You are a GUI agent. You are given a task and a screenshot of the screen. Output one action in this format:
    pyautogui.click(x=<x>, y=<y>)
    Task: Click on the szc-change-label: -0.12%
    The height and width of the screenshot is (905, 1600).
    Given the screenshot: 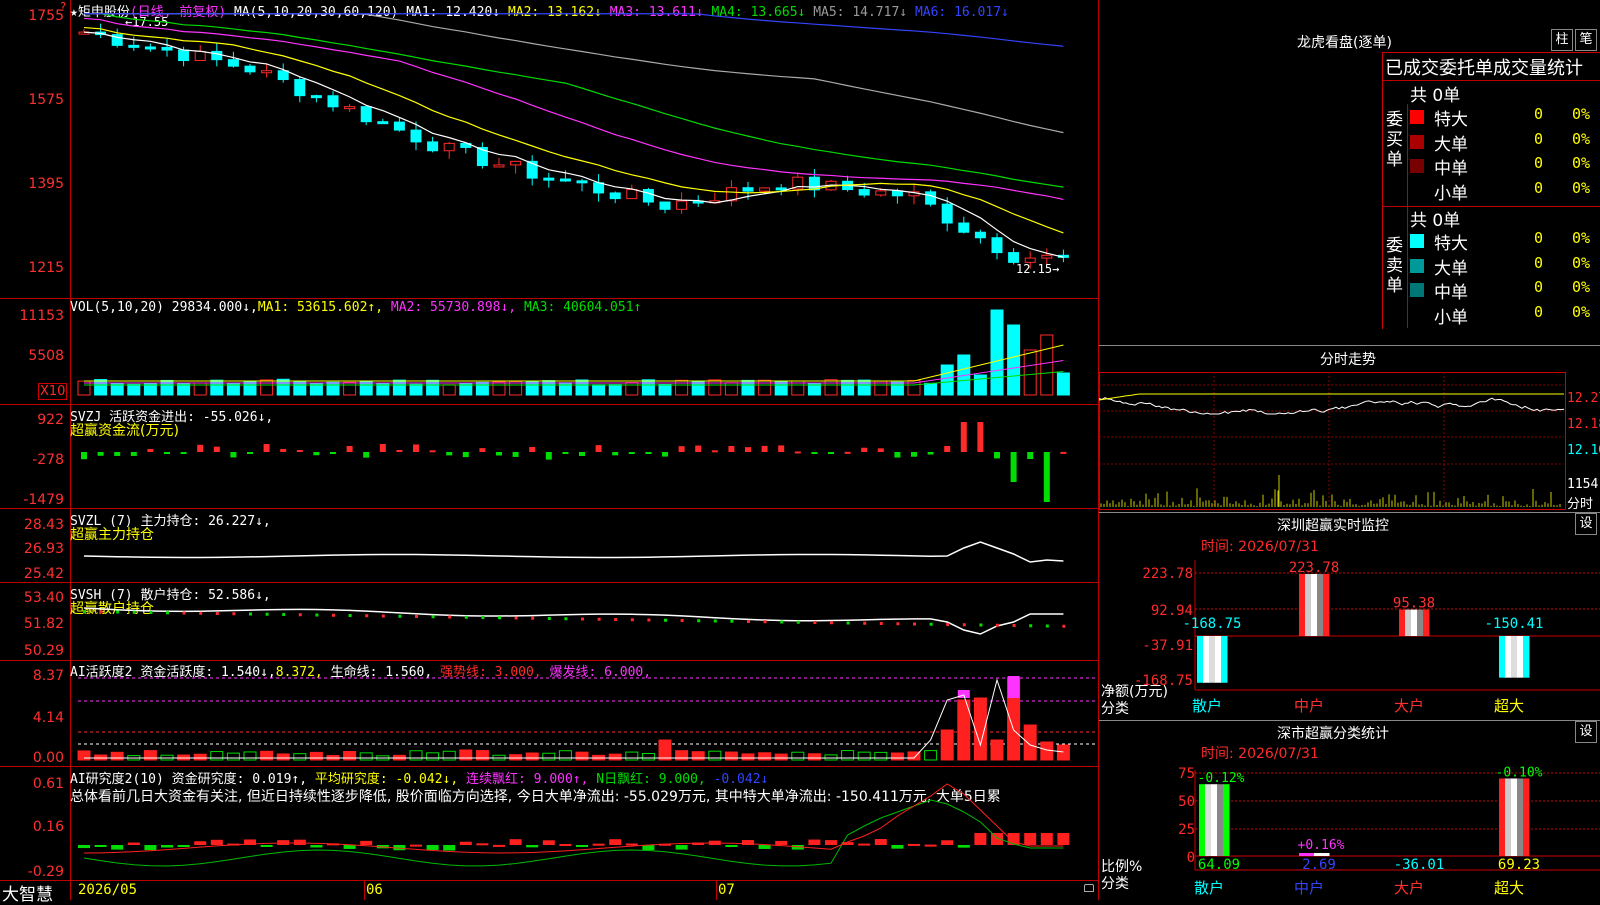 What is the action you would take?
    pyautogui.click(x=1221, y=778)
    